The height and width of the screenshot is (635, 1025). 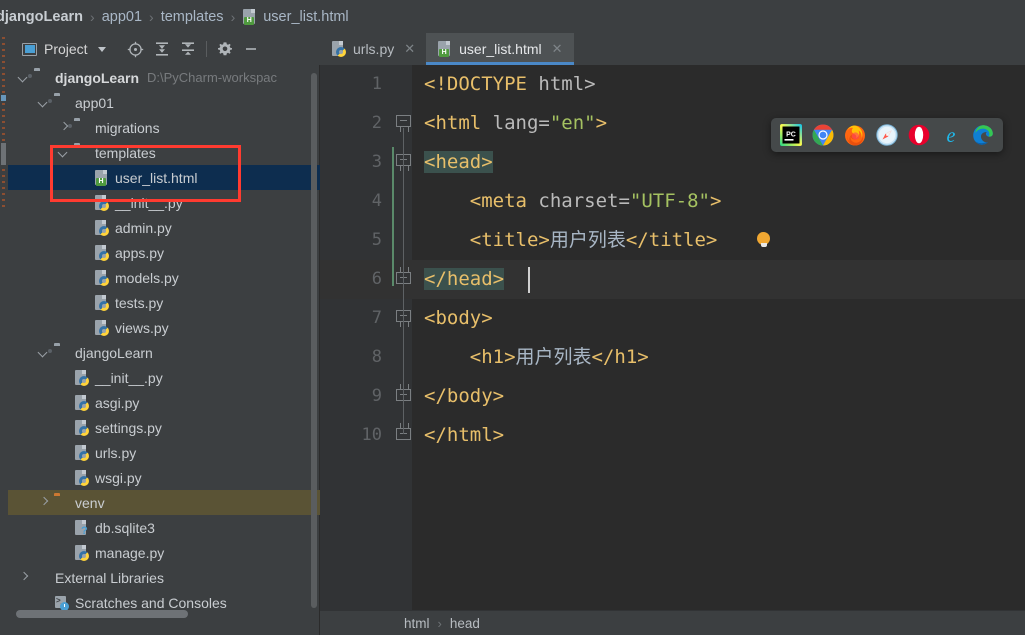 What do you see at coordinates (116, 452) in the screenshot?
I see `tree-row-label: urls.py` at bounding box center [116, 452].